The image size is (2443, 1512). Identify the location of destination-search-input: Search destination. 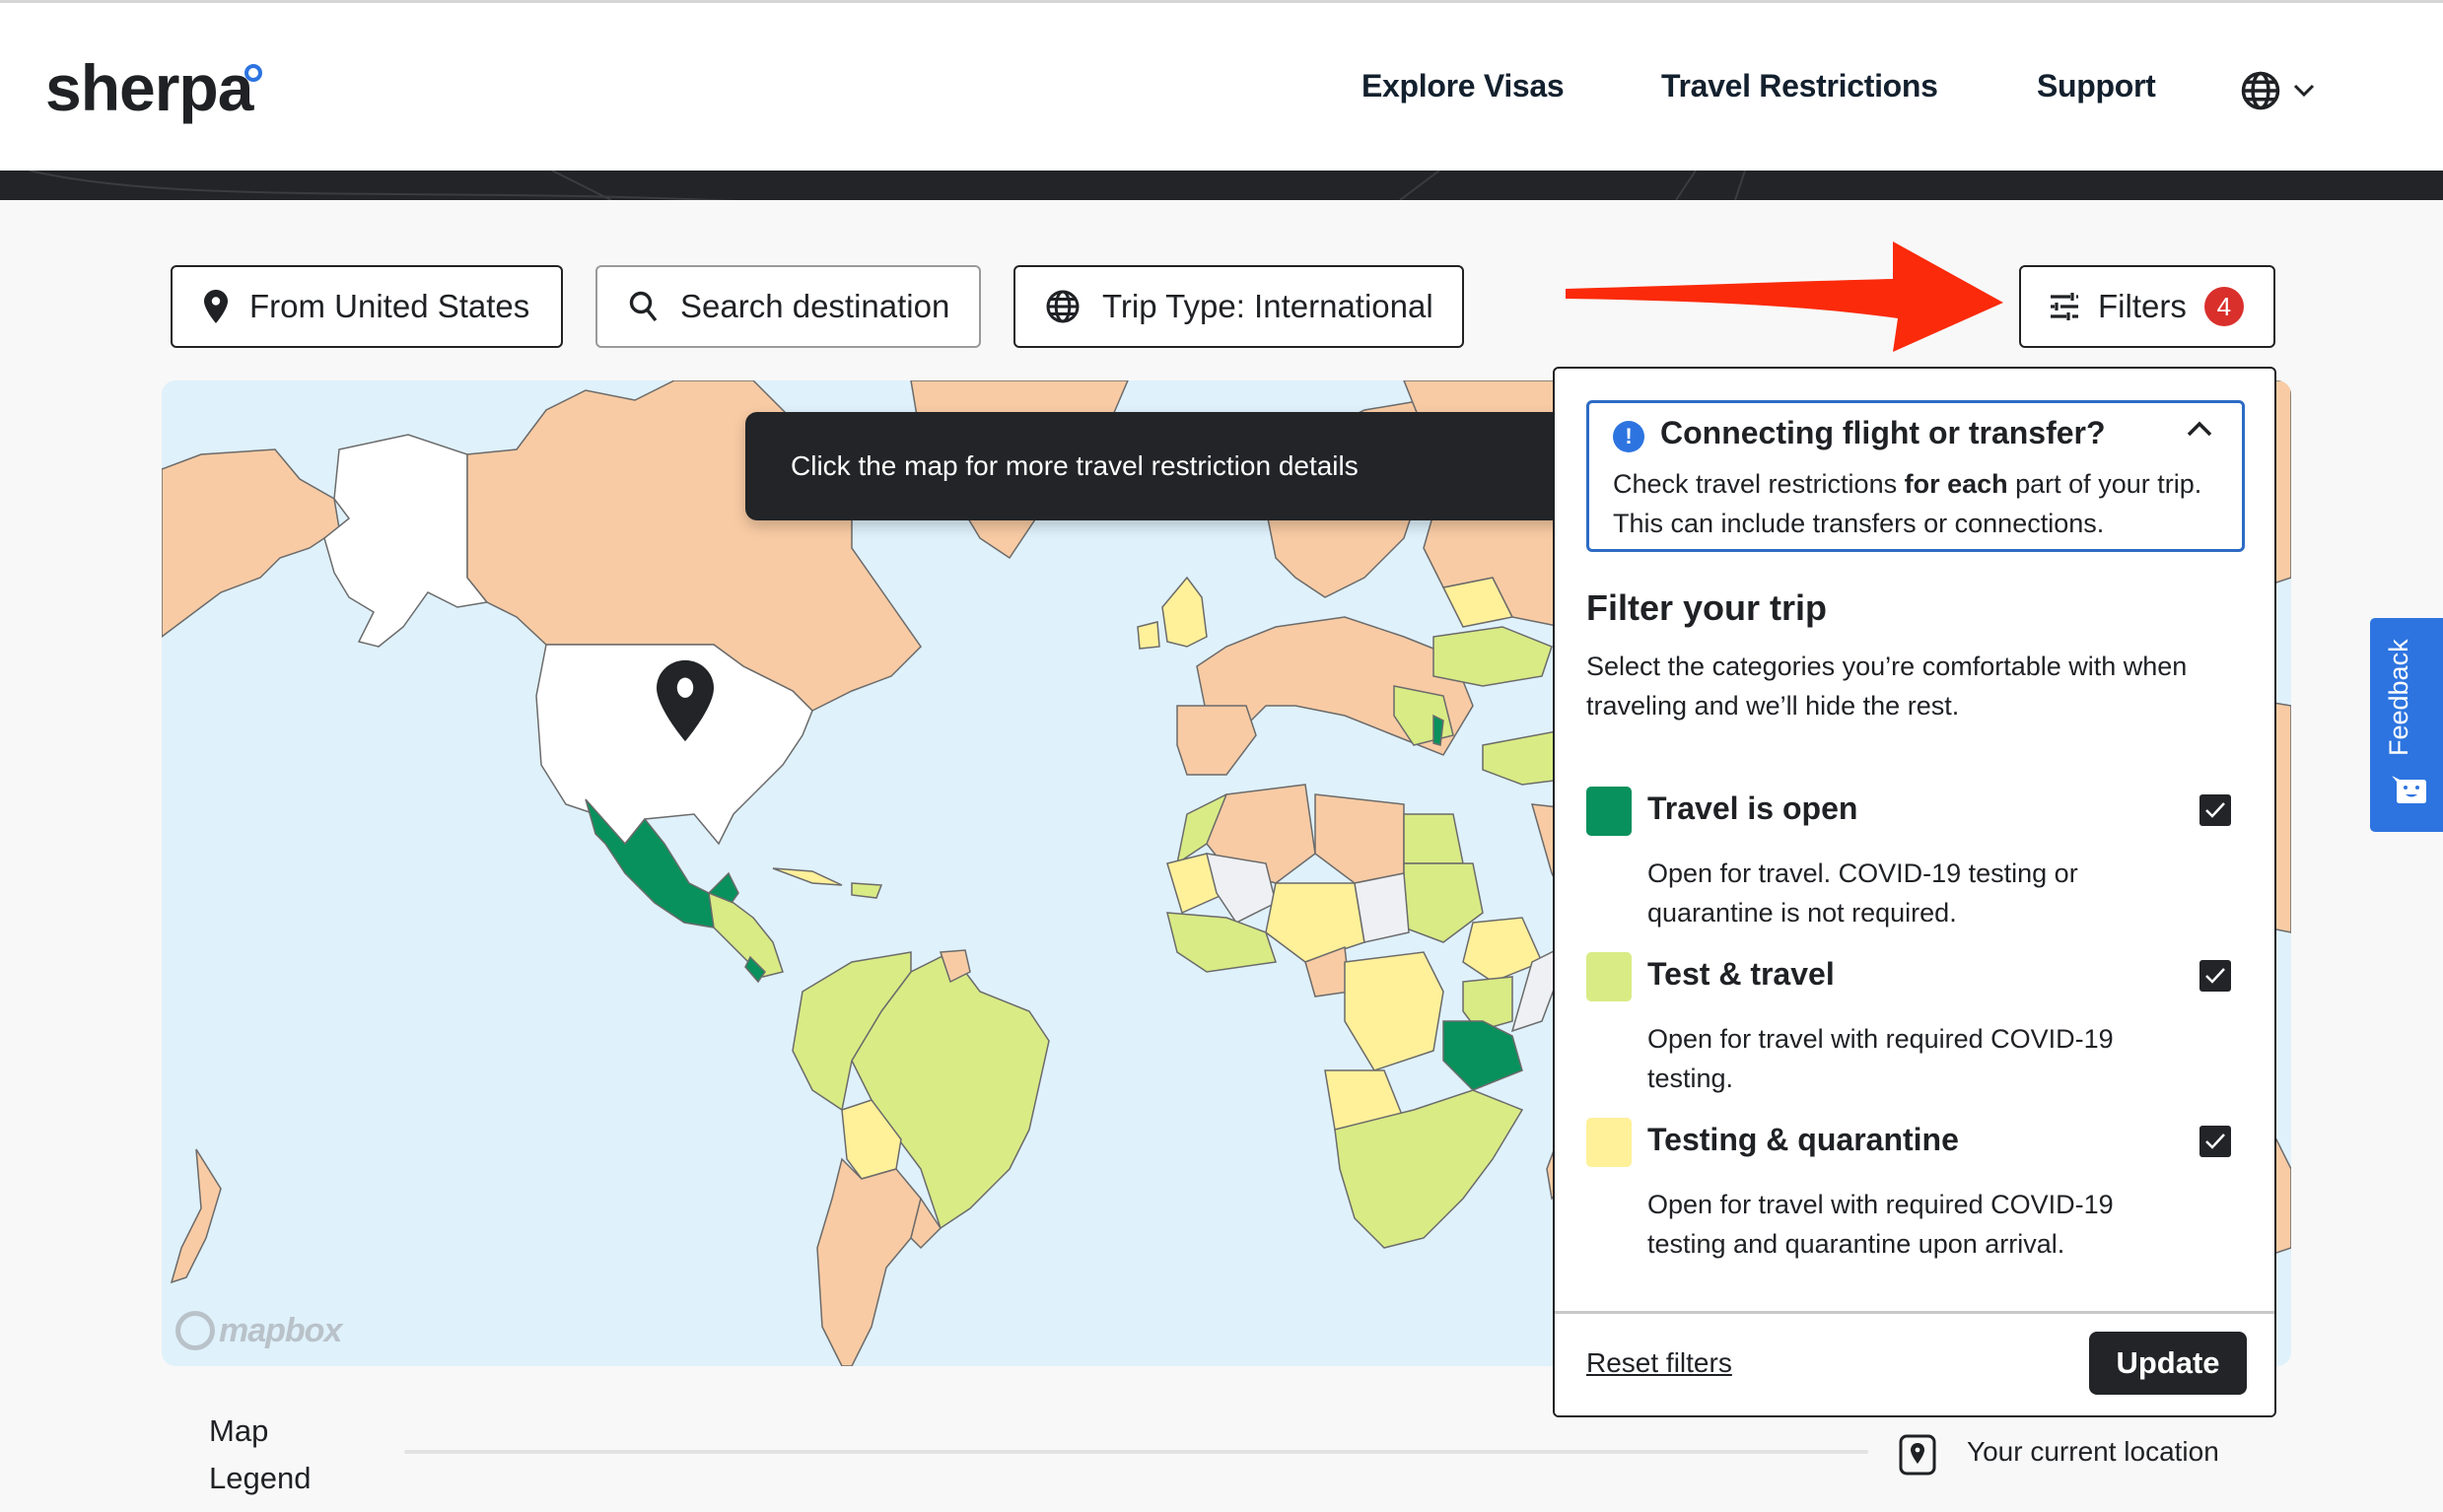
(788, 306).